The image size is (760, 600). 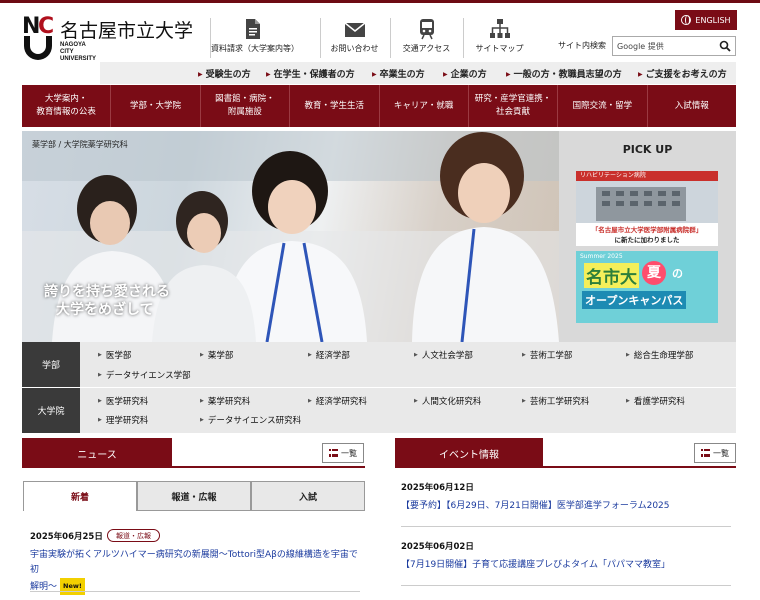 I want to click on nav-career: キャリア・就職, so click(x=423, y=106).